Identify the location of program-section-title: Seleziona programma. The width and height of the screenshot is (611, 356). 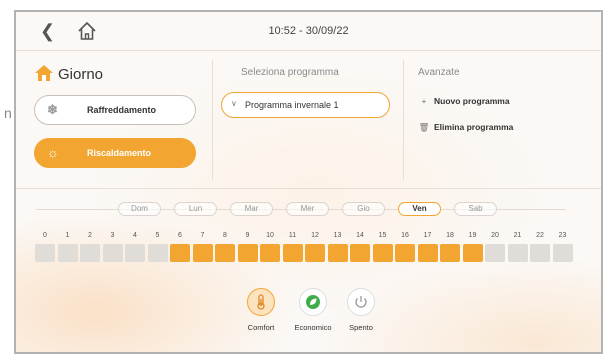
(290, 72).